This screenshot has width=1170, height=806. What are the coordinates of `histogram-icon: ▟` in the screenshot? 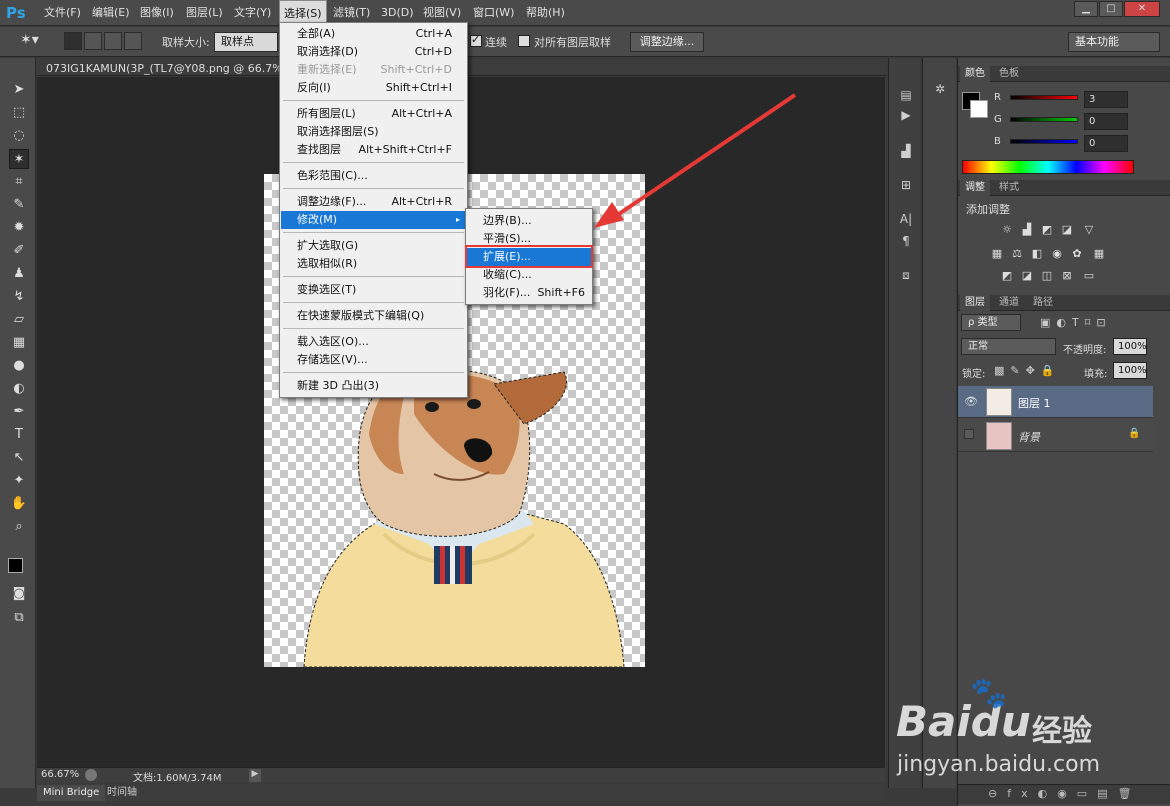 It's located at (906, 151).